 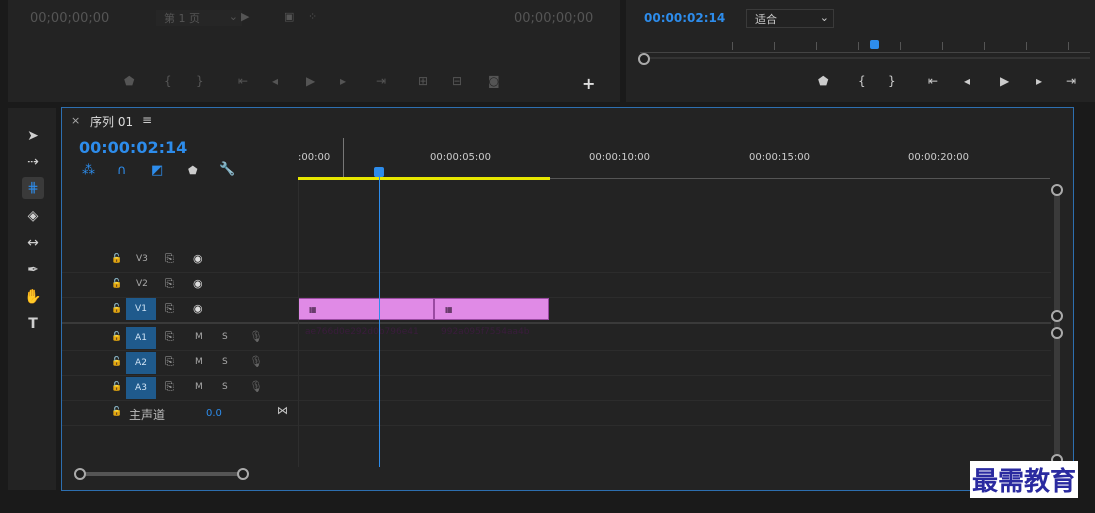 I want to click on program-zoom-scroll, so click(x=865, y=58).